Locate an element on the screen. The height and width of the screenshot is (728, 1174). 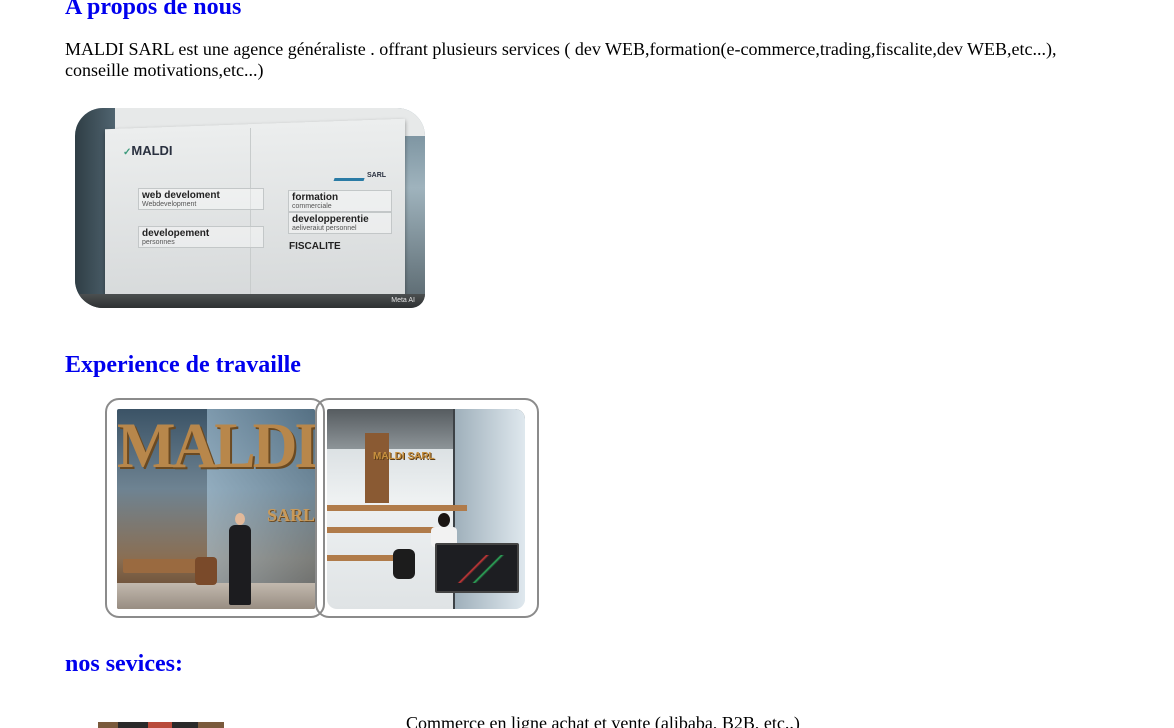
pillar is located at coordinates (377, 468).